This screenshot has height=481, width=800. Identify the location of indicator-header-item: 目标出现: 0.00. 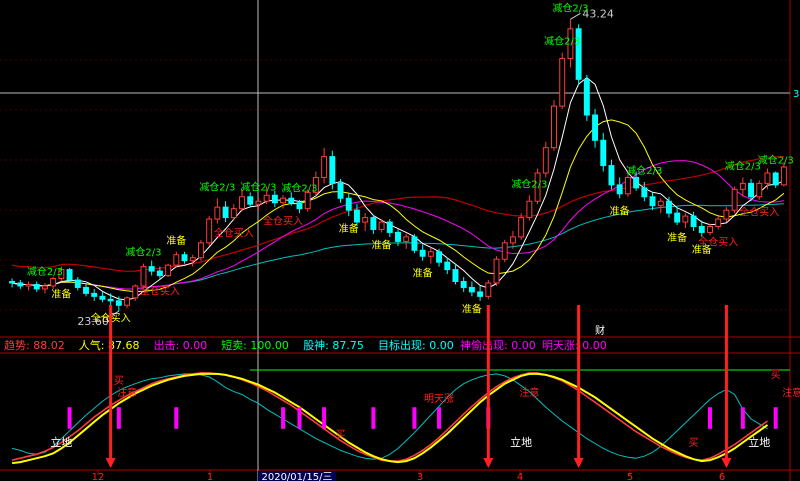
(416, 345).